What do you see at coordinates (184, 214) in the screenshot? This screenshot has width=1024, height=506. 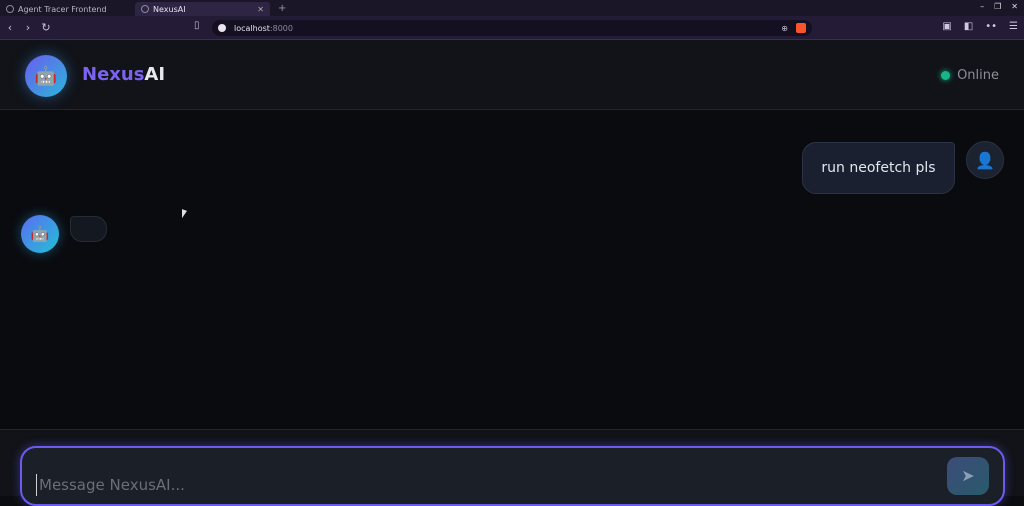 I see `mouse-cursor-icon` at bounding box center [184, 214].